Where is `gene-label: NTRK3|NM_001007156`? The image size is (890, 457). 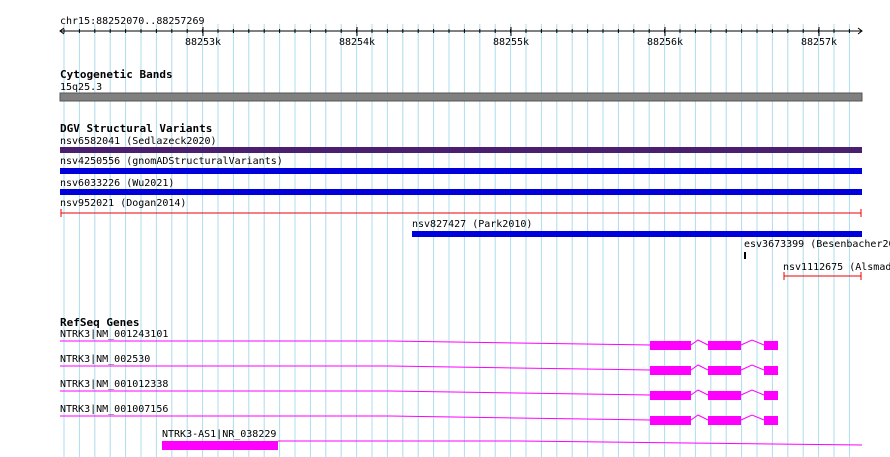 gene-label: NTRK3|NM_001007156 is located at coordinates (114, 409).